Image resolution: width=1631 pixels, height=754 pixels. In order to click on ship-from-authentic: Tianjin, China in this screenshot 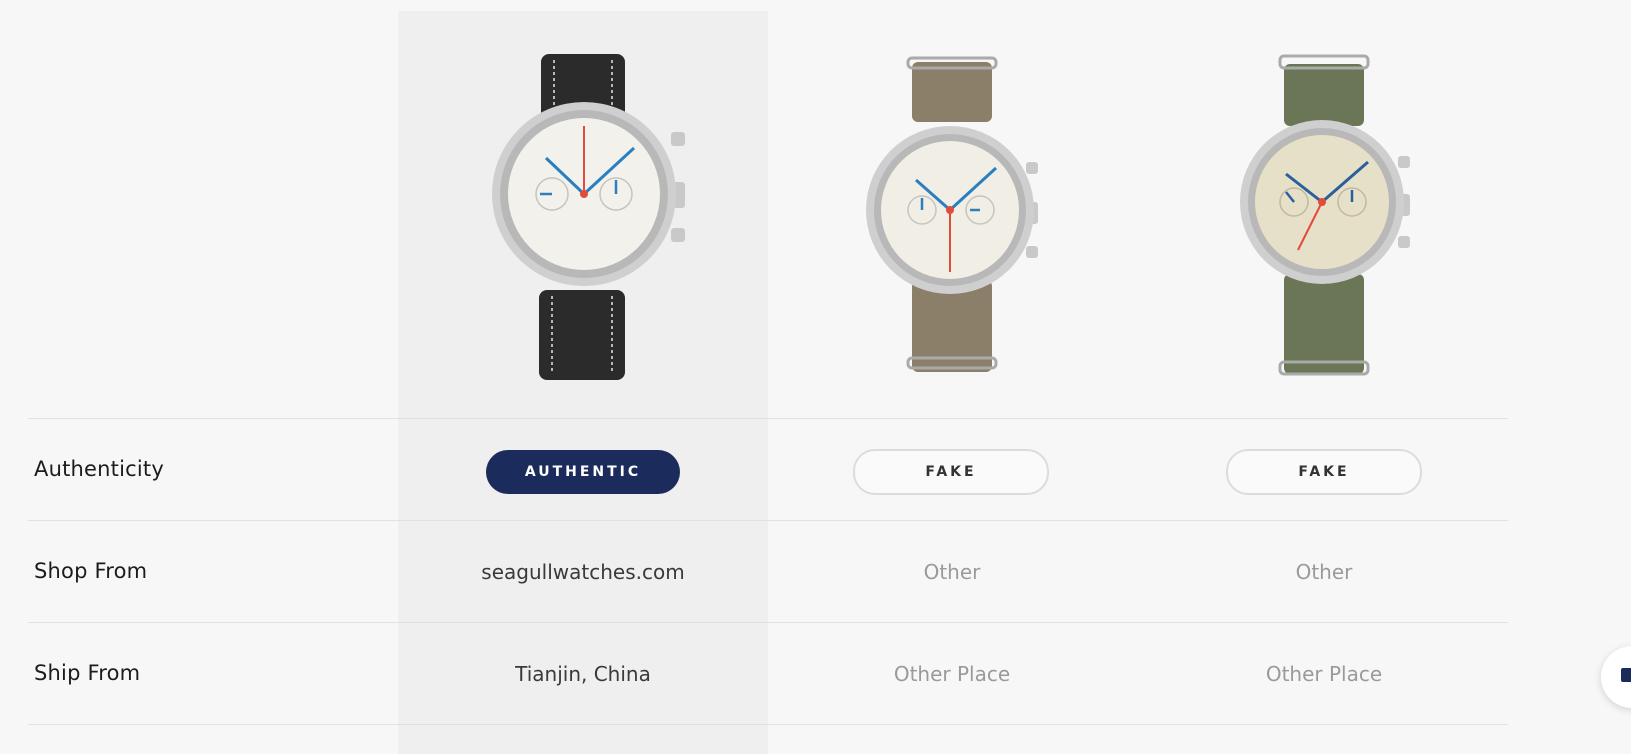, I will do `click(583, 674)`.